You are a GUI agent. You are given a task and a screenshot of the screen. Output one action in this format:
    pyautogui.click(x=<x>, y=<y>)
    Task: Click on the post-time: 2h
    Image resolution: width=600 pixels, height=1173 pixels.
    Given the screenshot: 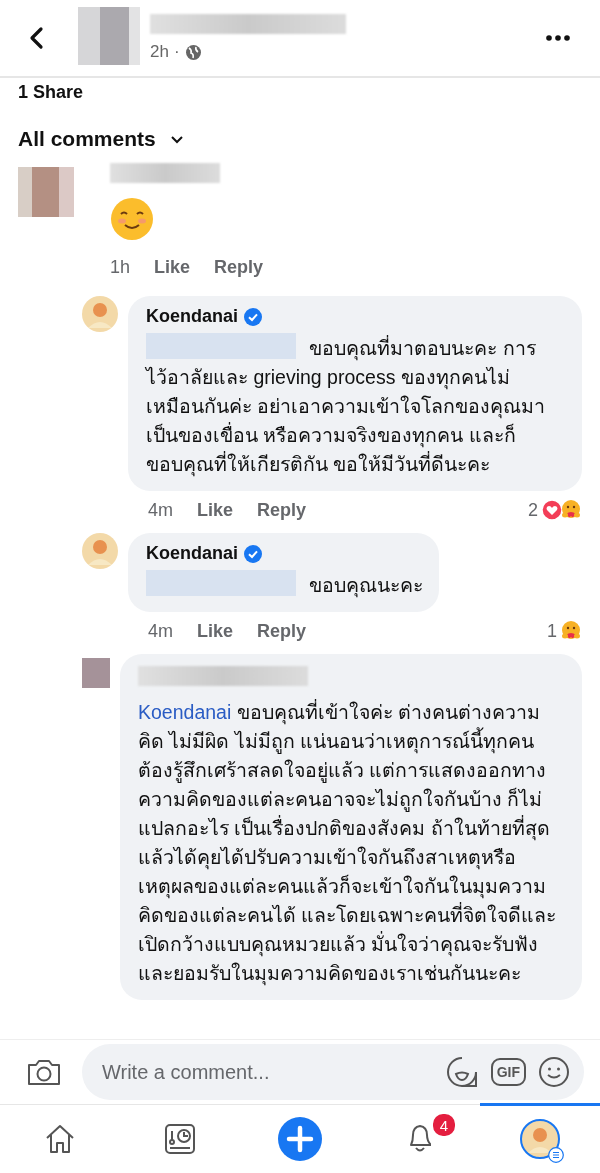 What is the action you would take?
    pyautogui.click(x=159, y=52)
    